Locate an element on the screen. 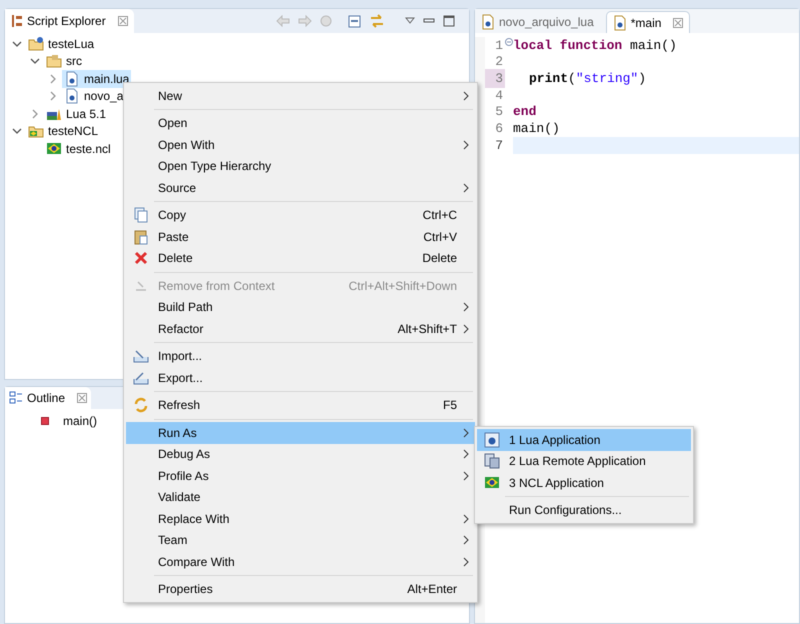  menu-item: Validate is located at coordinates (300, 497).